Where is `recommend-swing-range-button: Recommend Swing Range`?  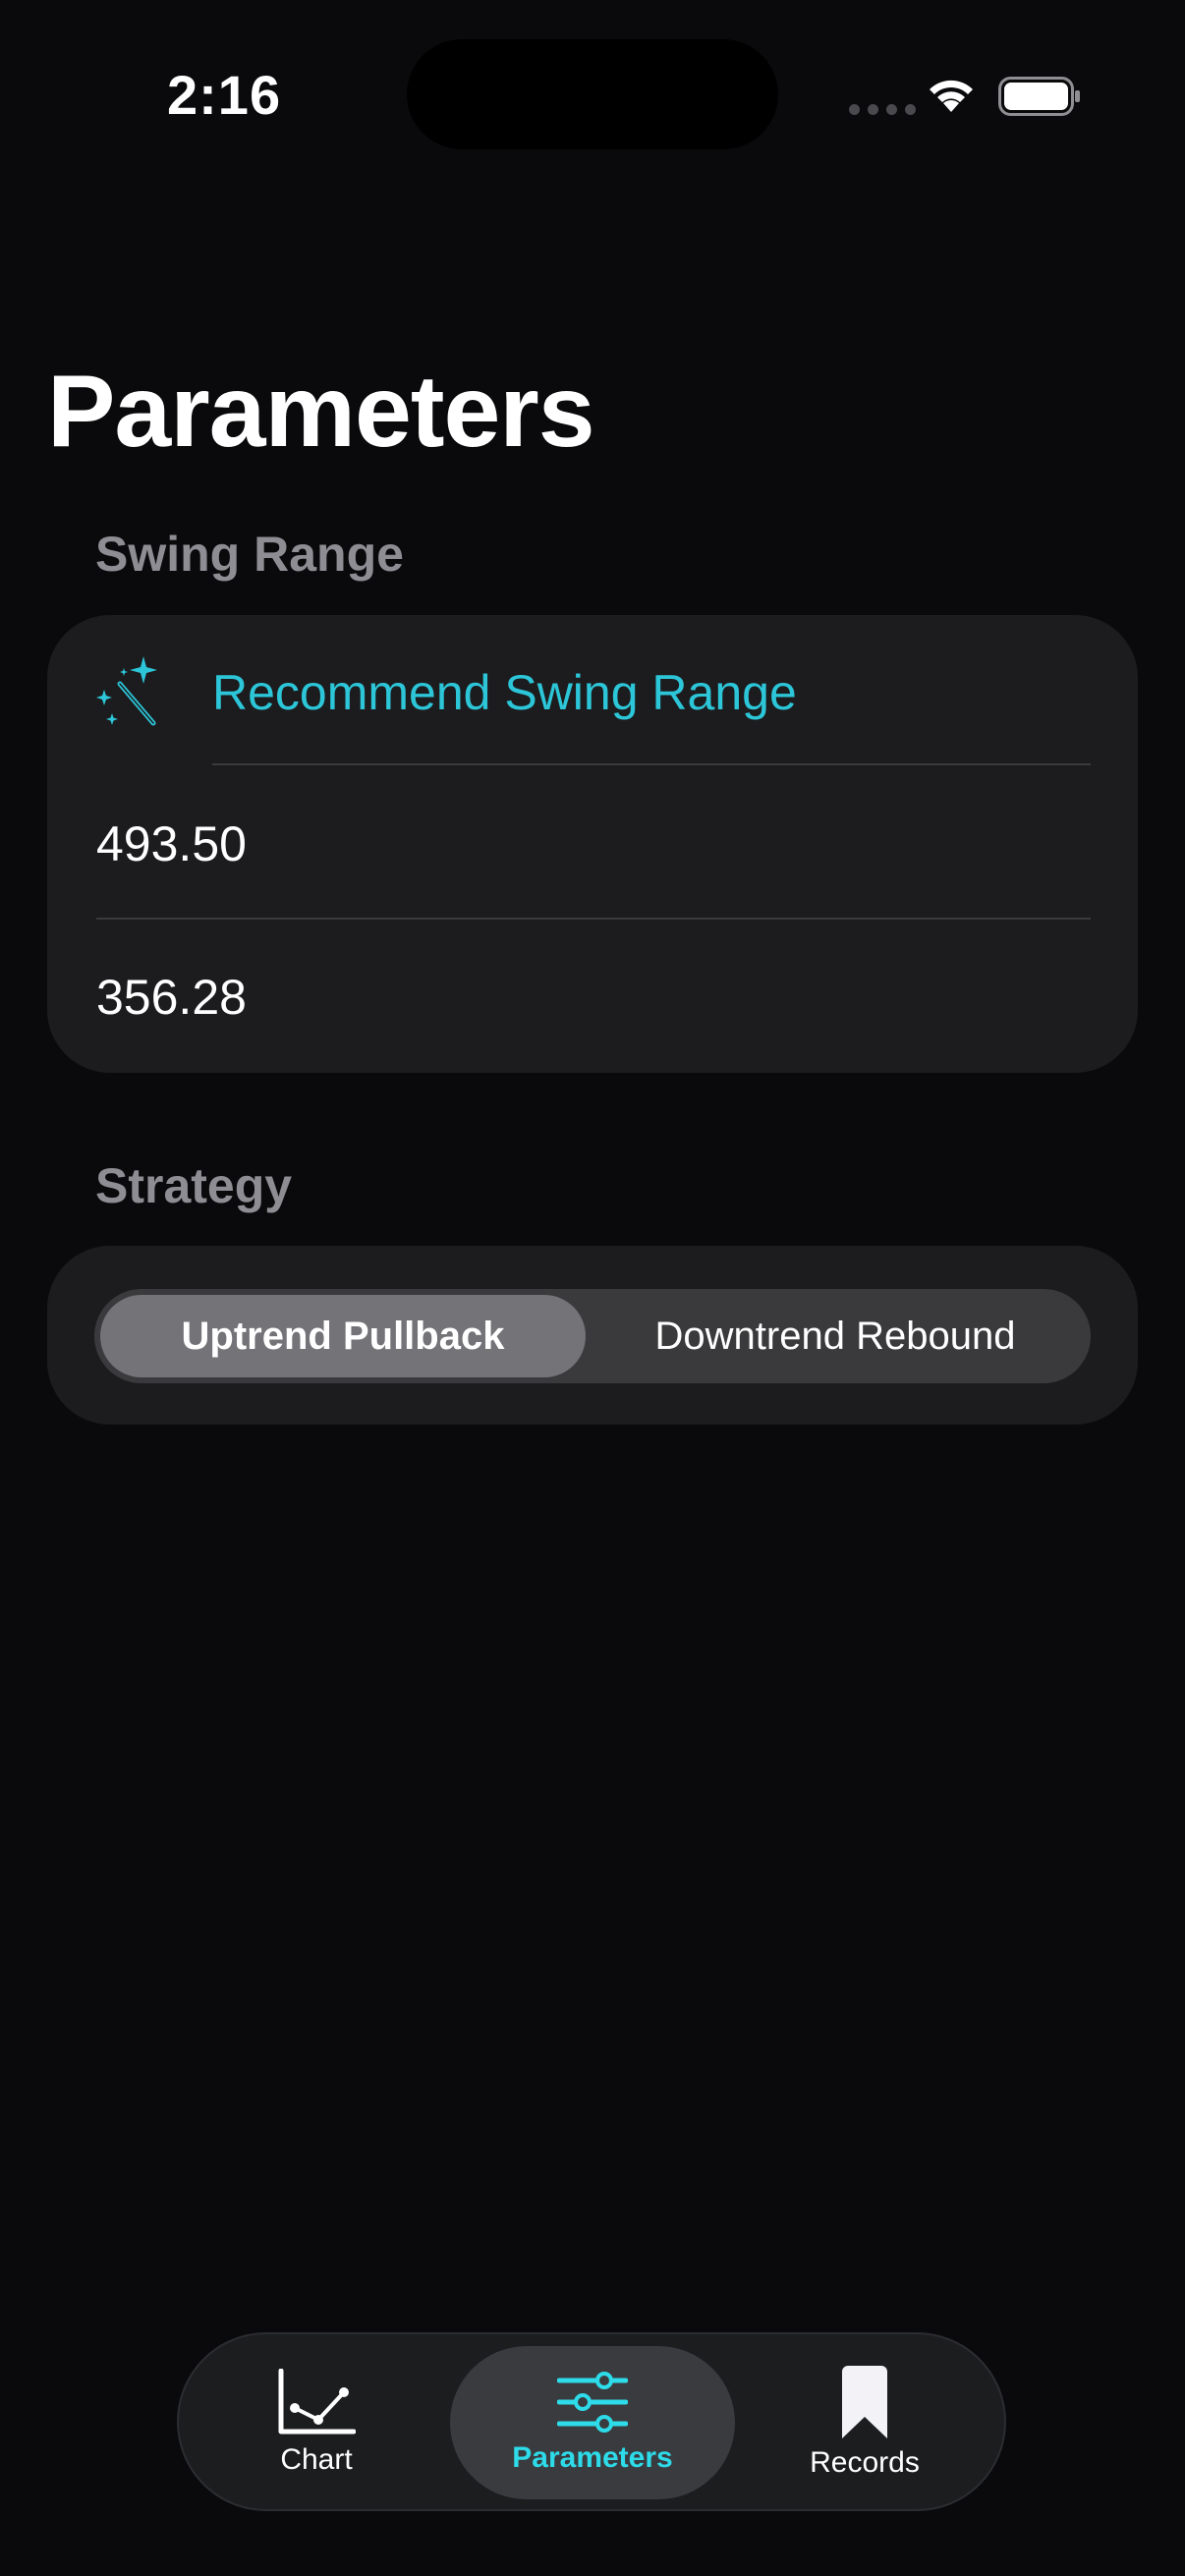
recommend-swing-range-button: Recommend Swing Range is located at coordinates (592, 691).